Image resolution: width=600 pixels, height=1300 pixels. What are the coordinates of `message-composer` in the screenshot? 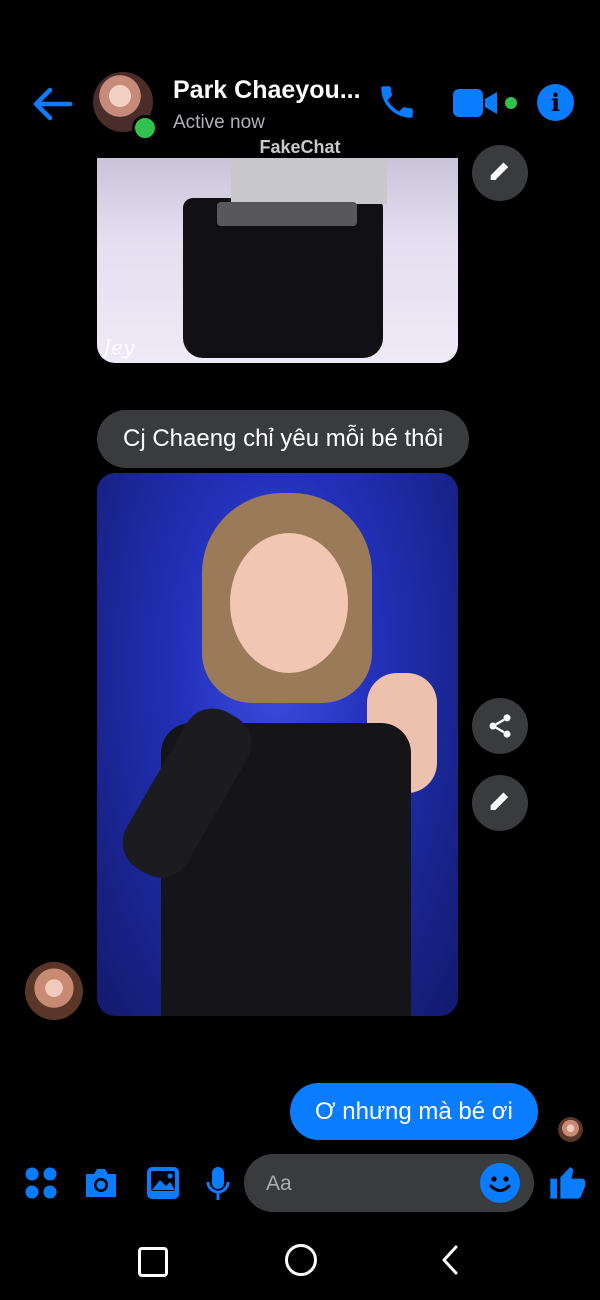 It's located at (300, 1184).